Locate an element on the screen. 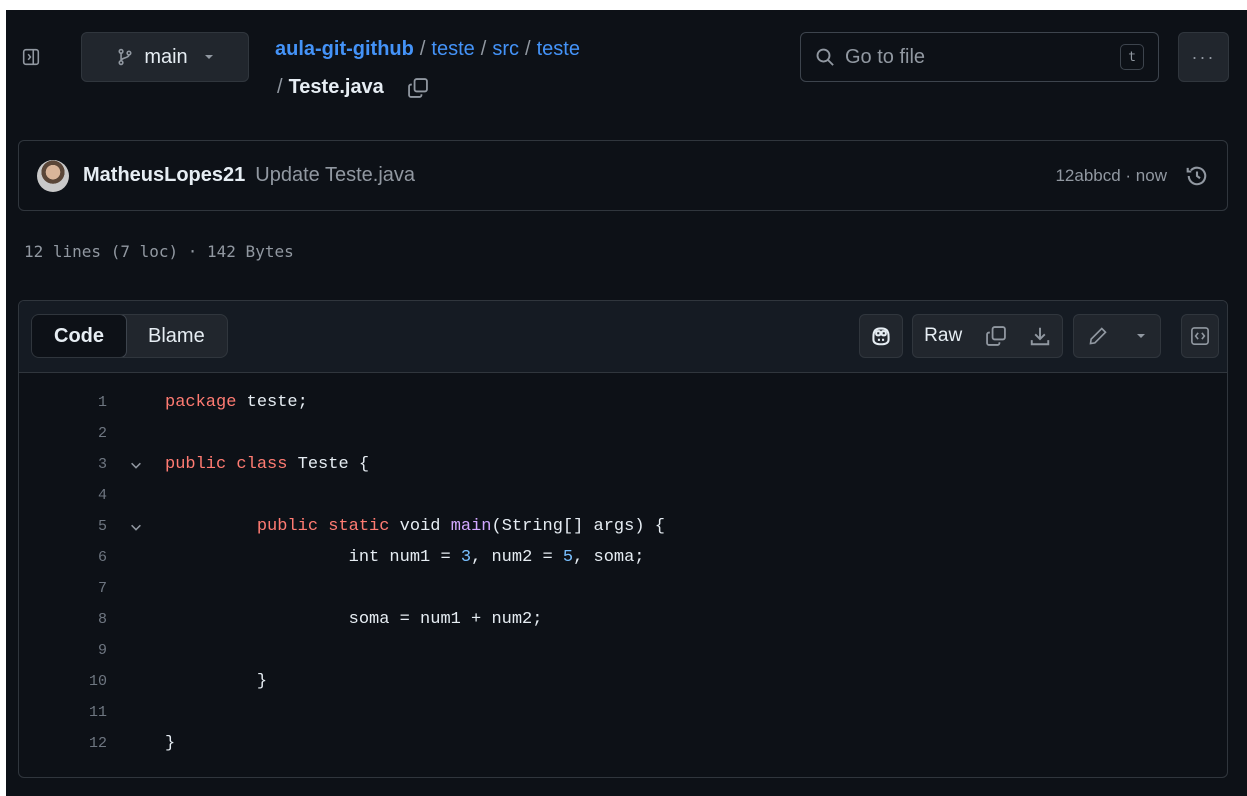 The image size is (1247, 796). code-text: int num1 = 3, num2 = 5, soma; is located at coordinates (405, 557).